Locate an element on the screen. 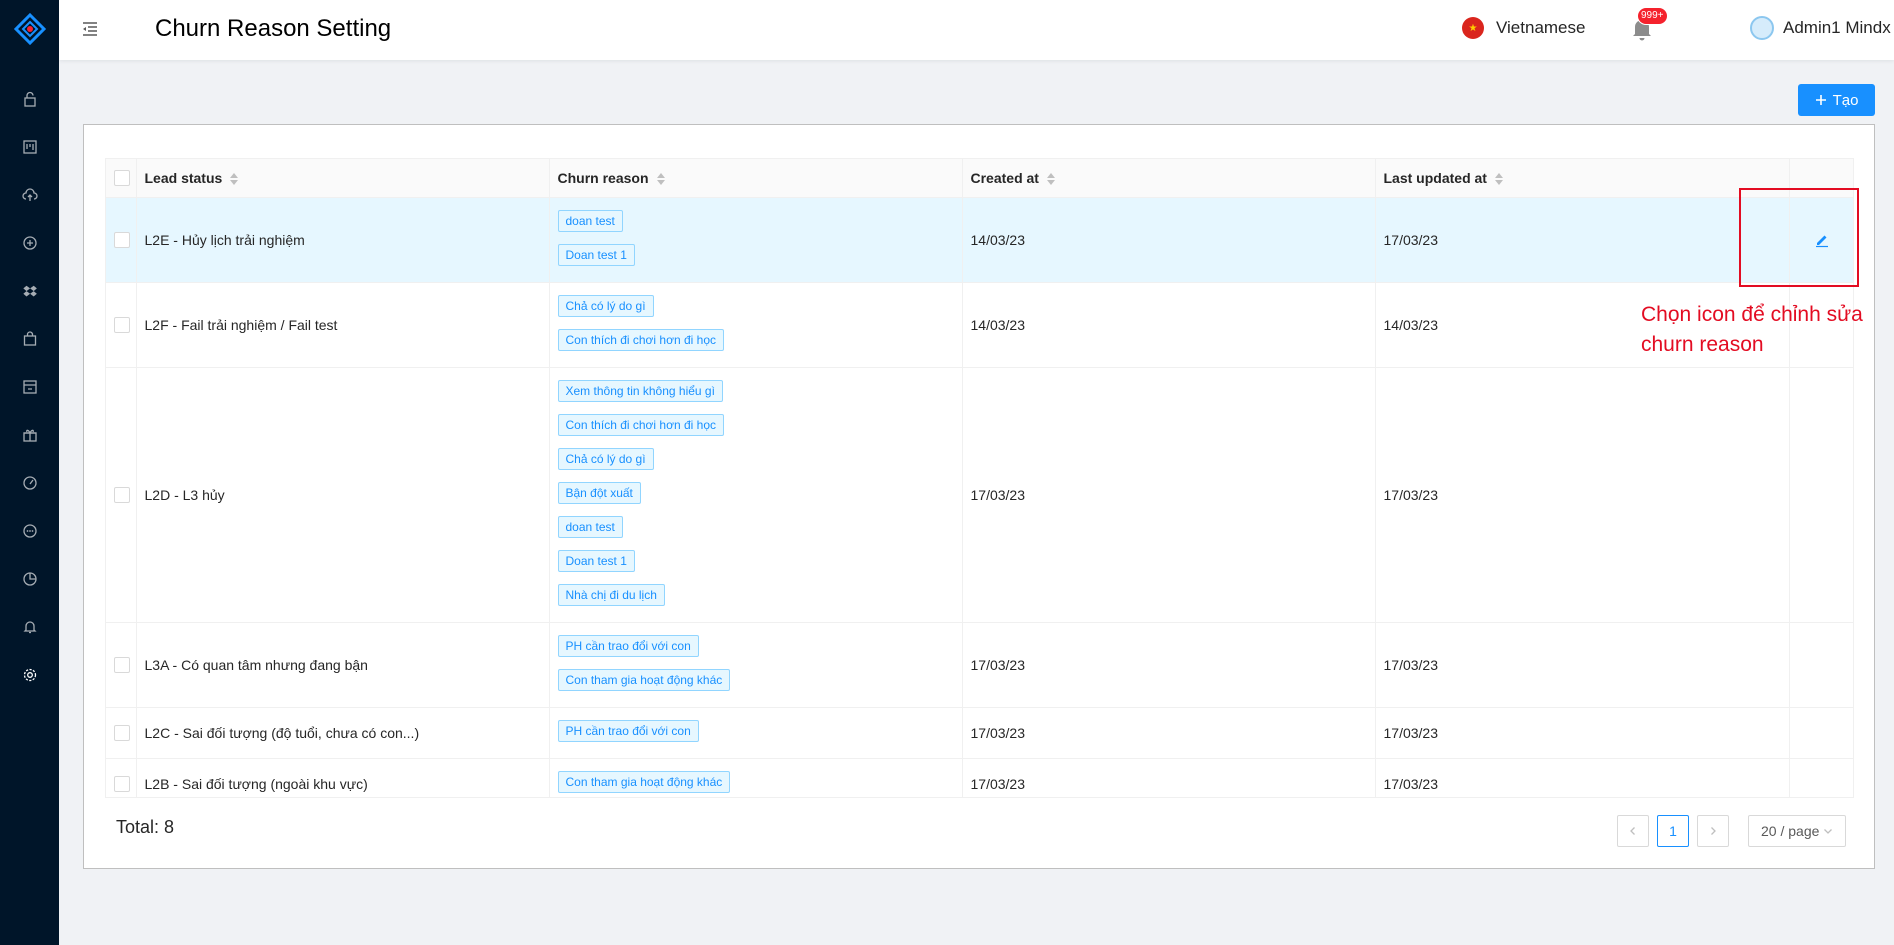 The width and height of the screenshot is (1894, 945). language-selector: ★ Vietnamese is located at coordinates (1523, 28).